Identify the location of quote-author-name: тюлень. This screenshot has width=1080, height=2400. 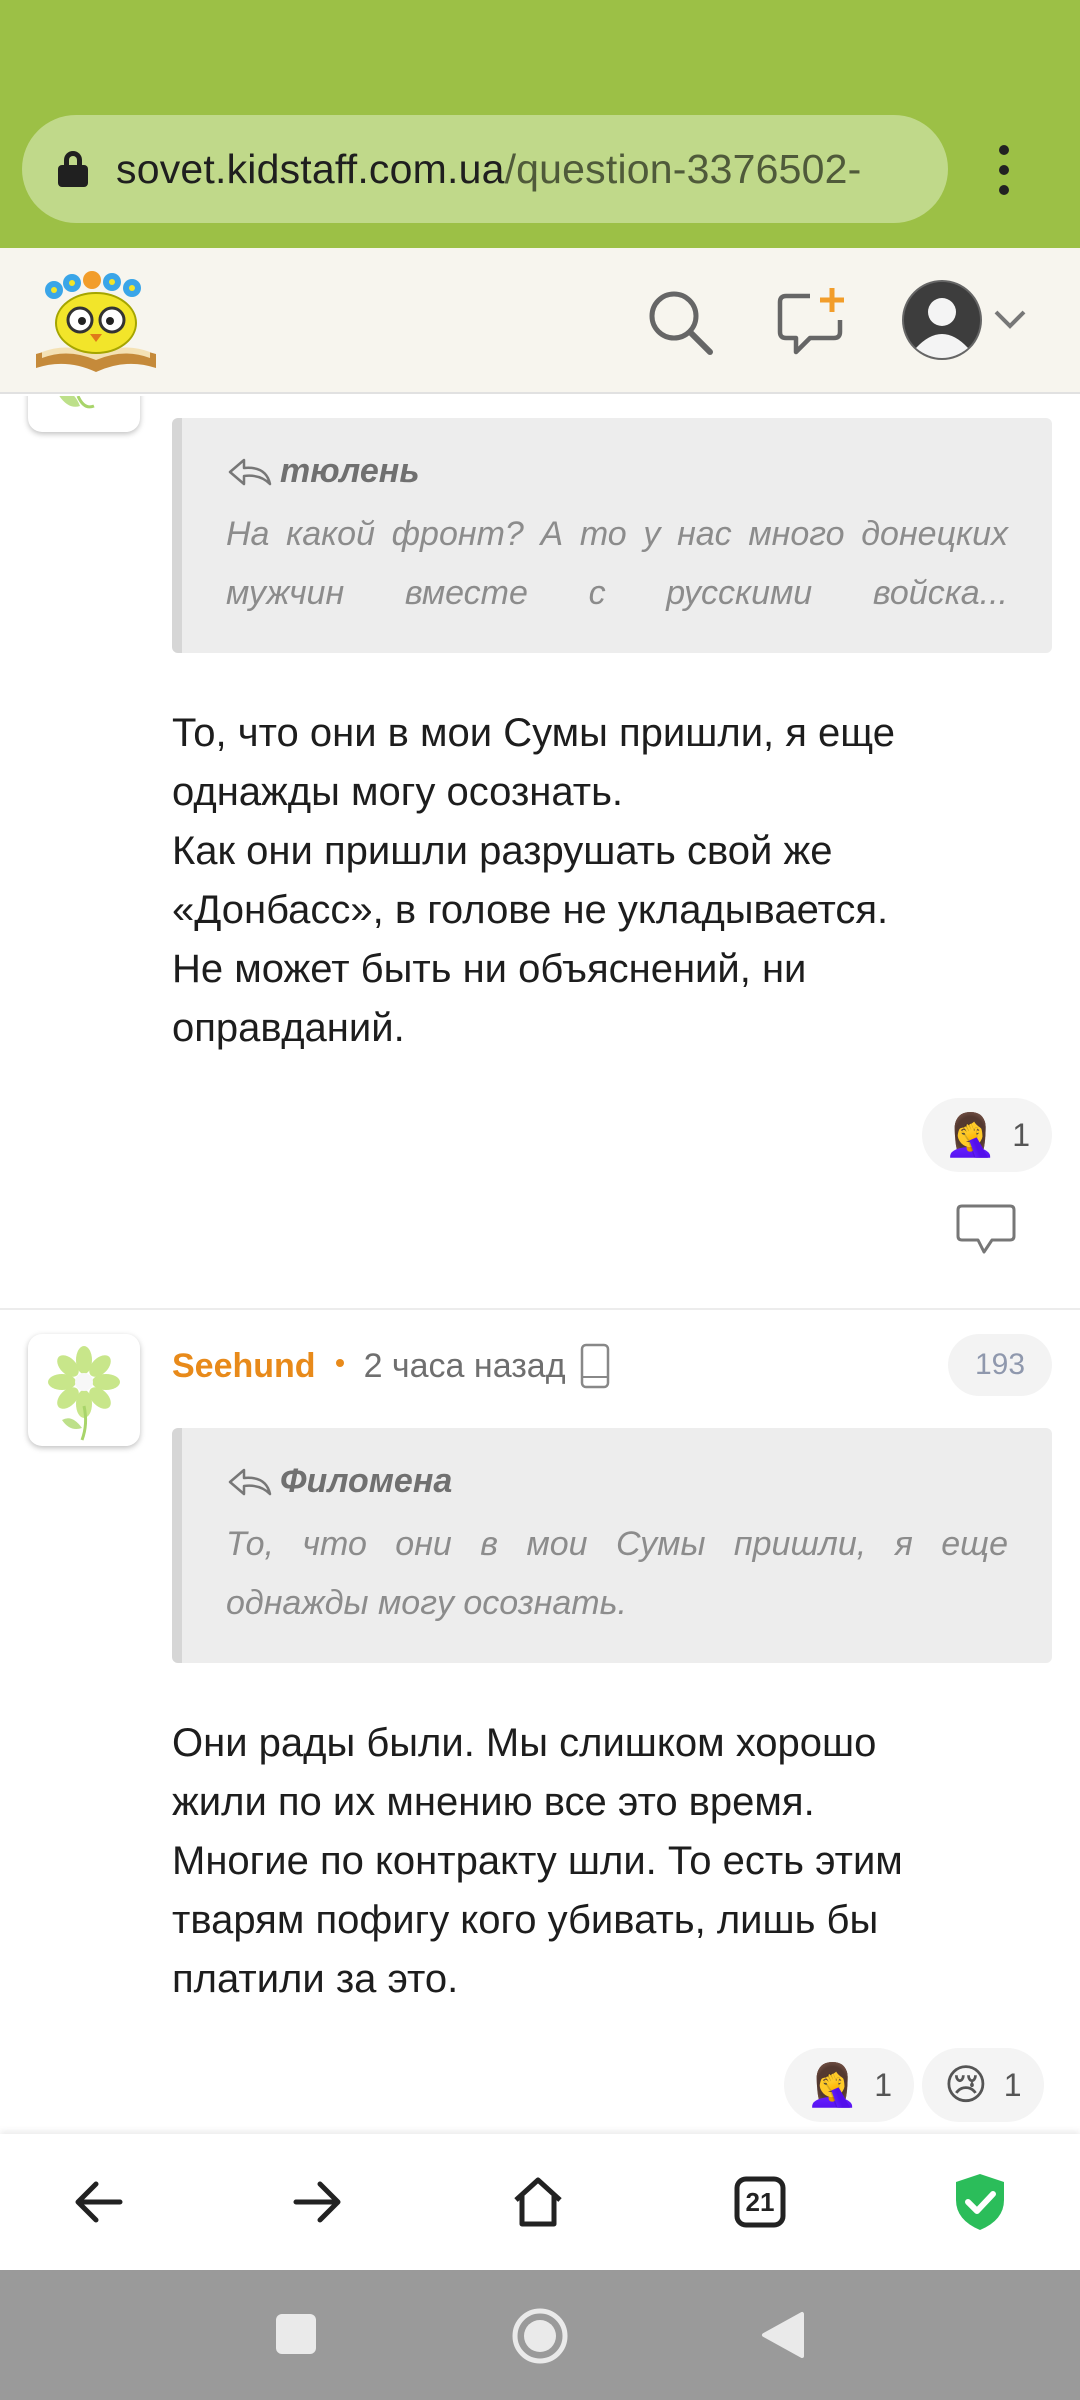
(350, 471).